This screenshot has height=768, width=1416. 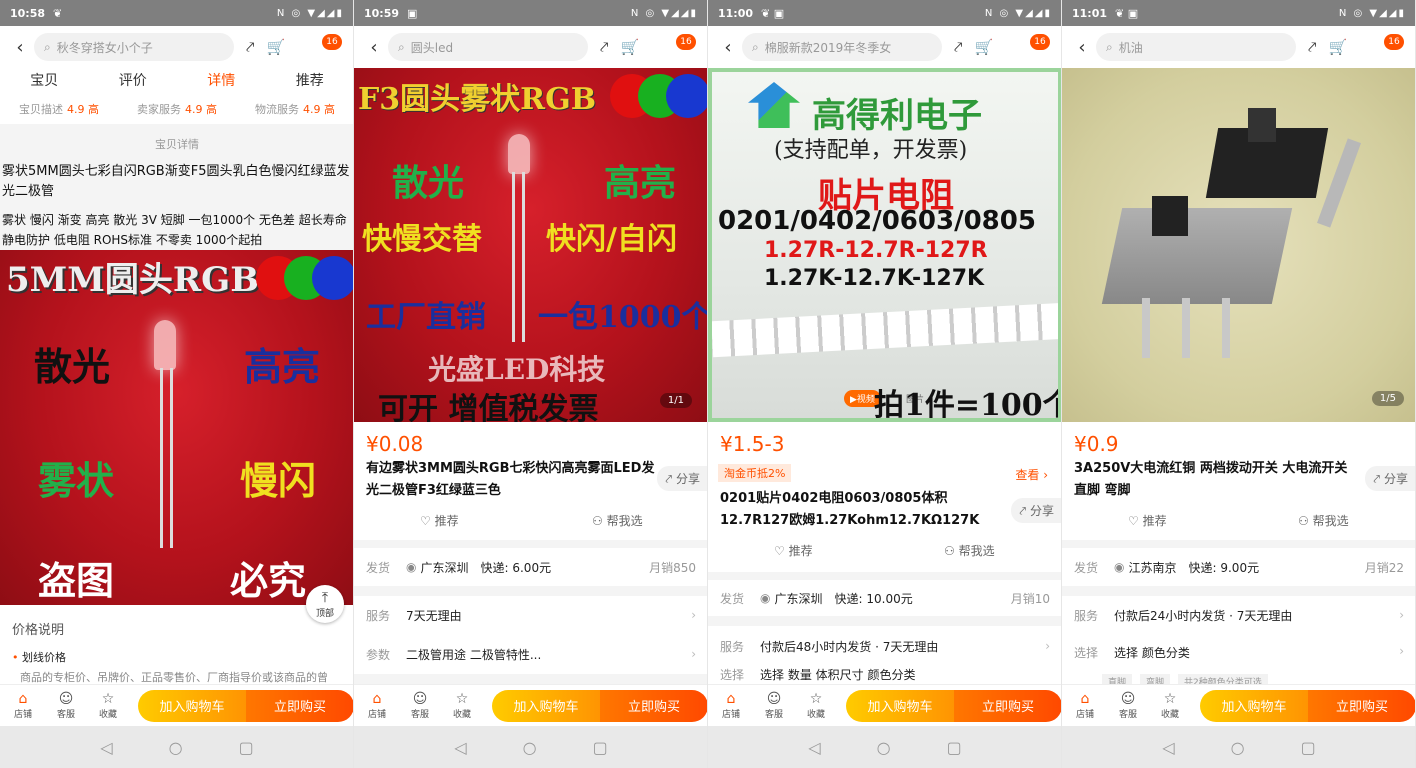 I want to click on search-input: ⌕ 棉服新款2019年冬季女, so click(x=842, y=47).